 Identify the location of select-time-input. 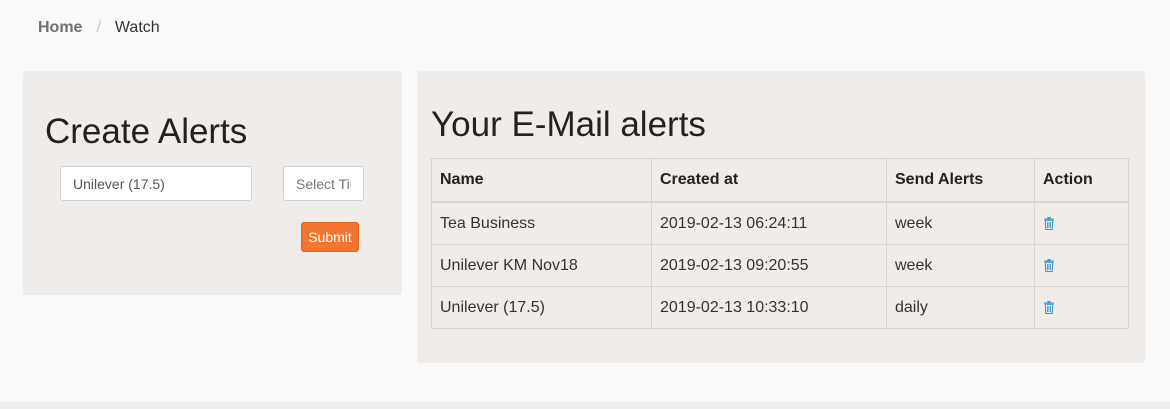
(323, 183).